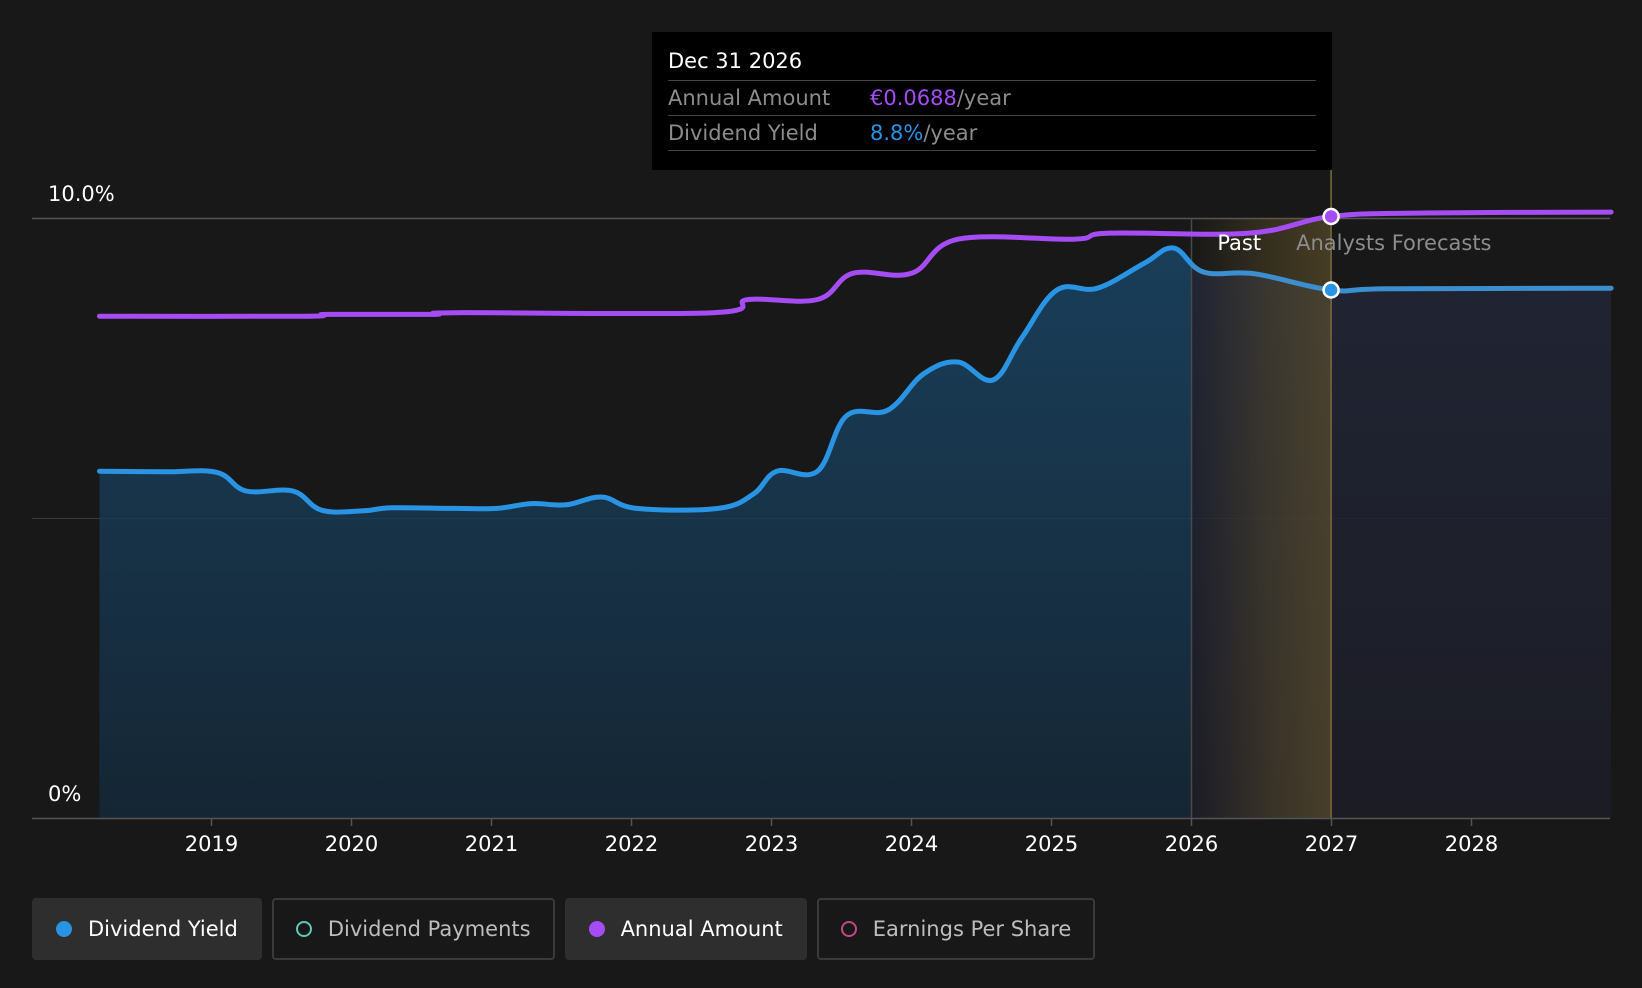 This screenshot has height=988, width=1642. What do you see at coordinates (1191, 844) in the screenshot?
I see `x-tick-label: 2026` at bounding box center [1191, 844].